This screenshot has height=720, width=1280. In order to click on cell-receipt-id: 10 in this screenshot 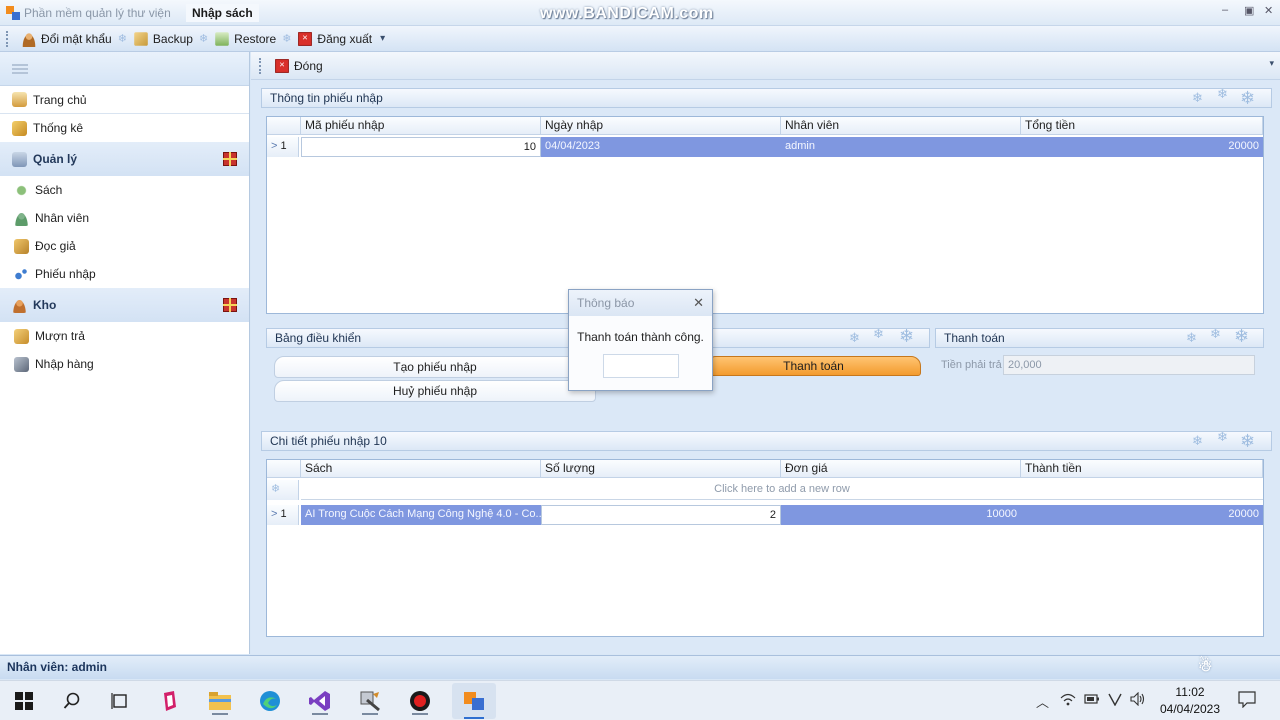, I will do `click(421, 147)`.